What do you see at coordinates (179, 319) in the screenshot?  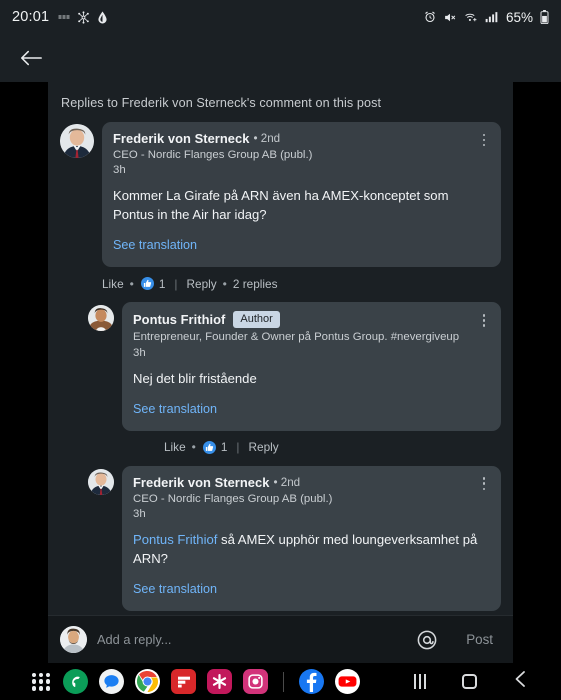 I see `author-name: Pontus Frithiof` at bounding box center [179, 319].